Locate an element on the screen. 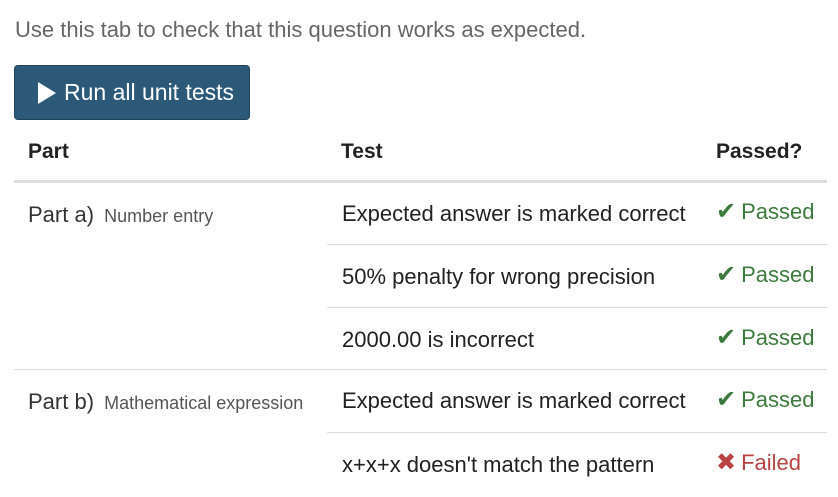 The image size is (838, 497). test-row-a1-status-label: Passed is located at coordinates (778, 211).